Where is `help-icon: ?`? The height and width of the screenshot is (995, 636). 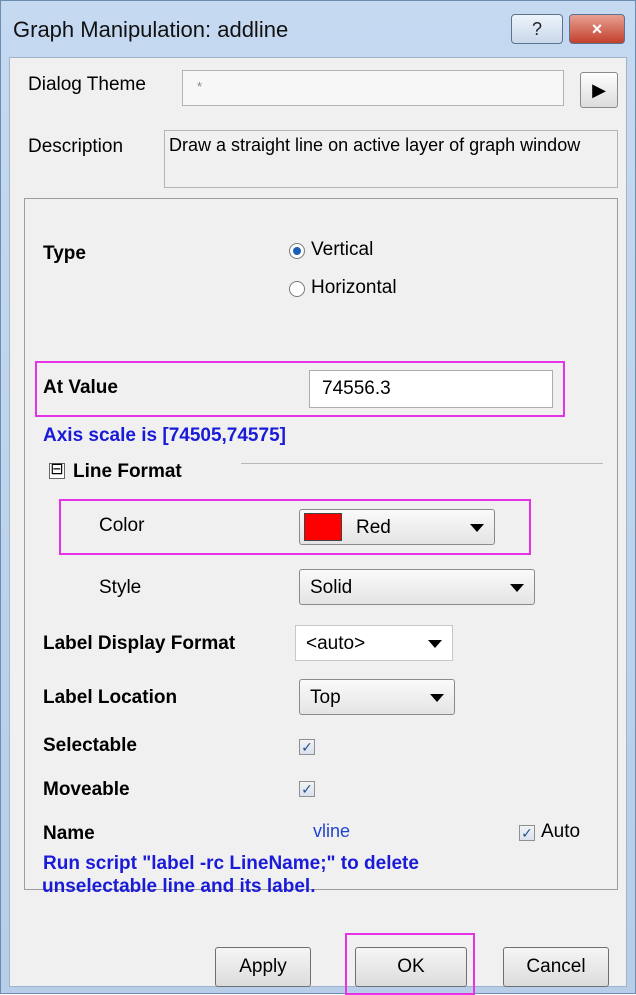 help-icon: ? is located at coordinates (536, 28).